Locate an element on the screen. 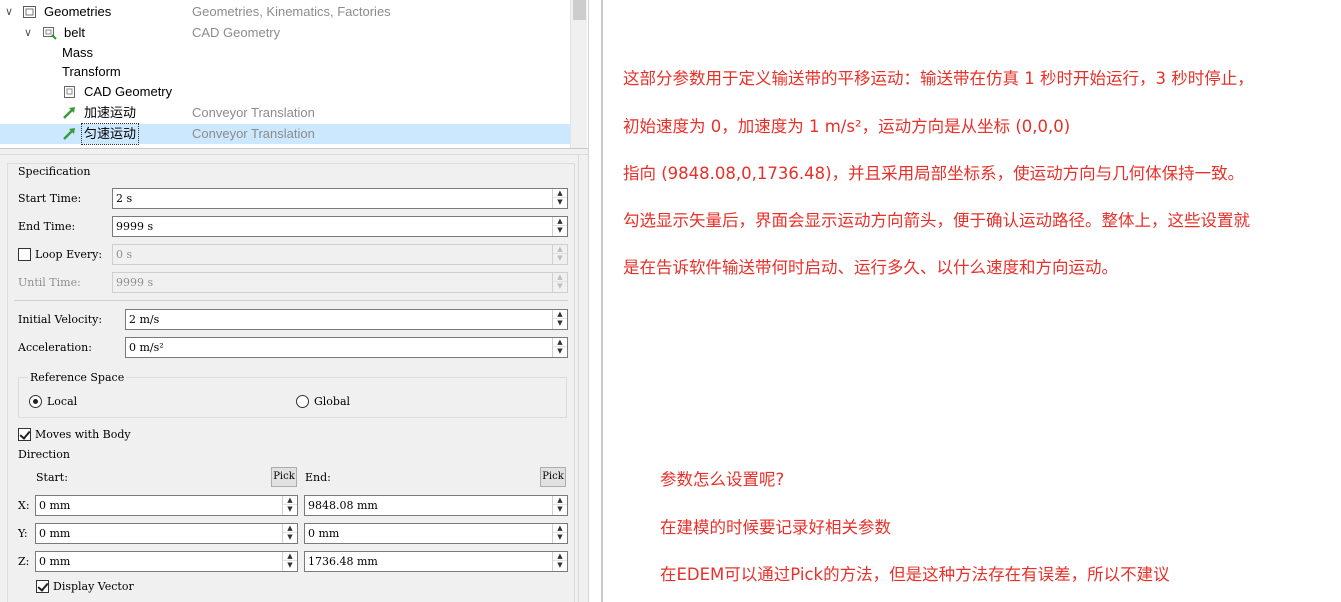  y-label: Y: is located at coordinates (23, 533).